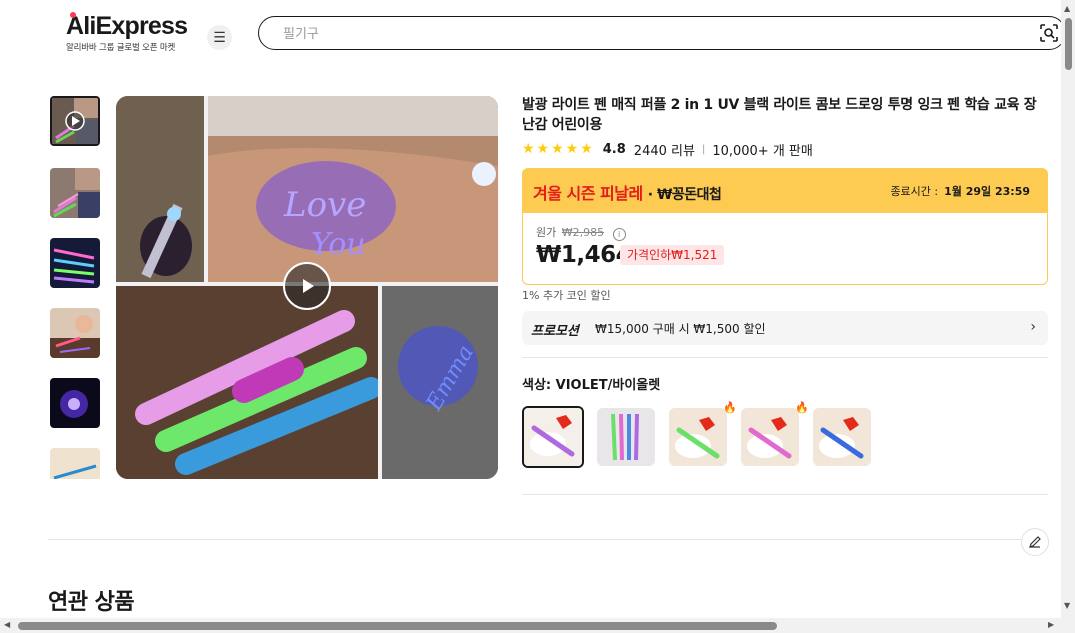 The image size is (1075, 633). I want to click on scroll-down-icon: ▼, so click(1067, 605).